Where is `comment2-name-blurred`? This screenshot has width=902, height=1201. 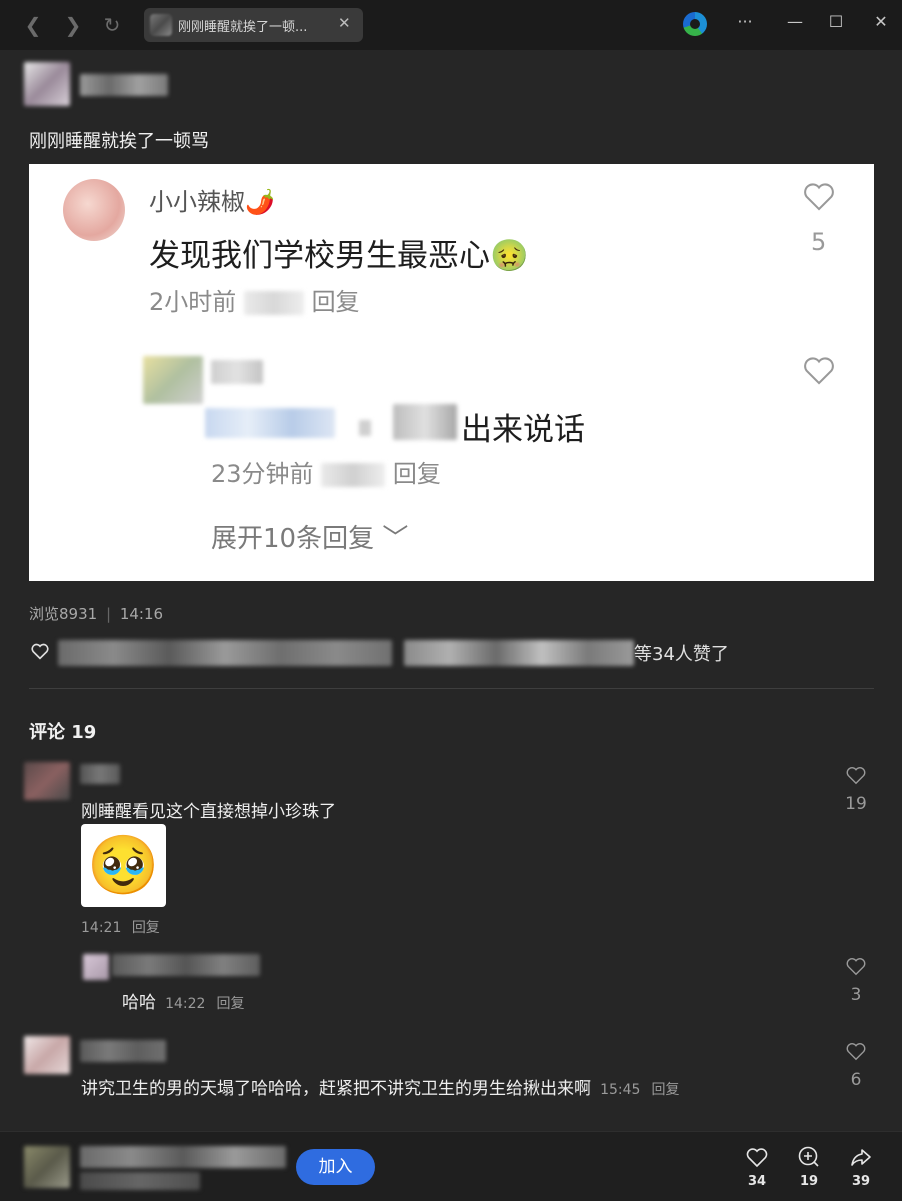 comment2-name-blurred is located at coordinates (123, 1051).